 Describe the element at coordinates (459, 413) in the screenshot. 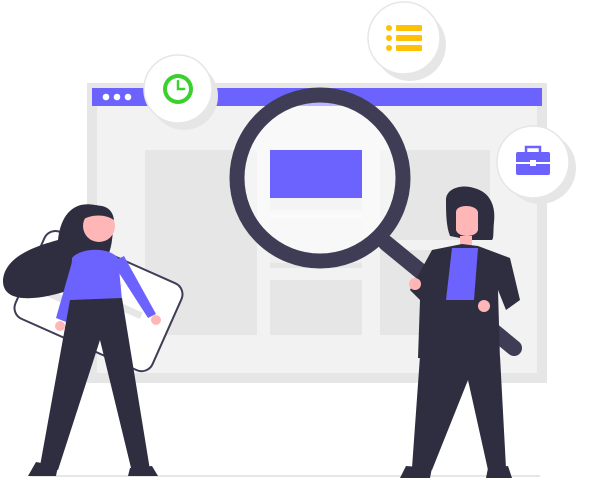

I see `pants` at that location.